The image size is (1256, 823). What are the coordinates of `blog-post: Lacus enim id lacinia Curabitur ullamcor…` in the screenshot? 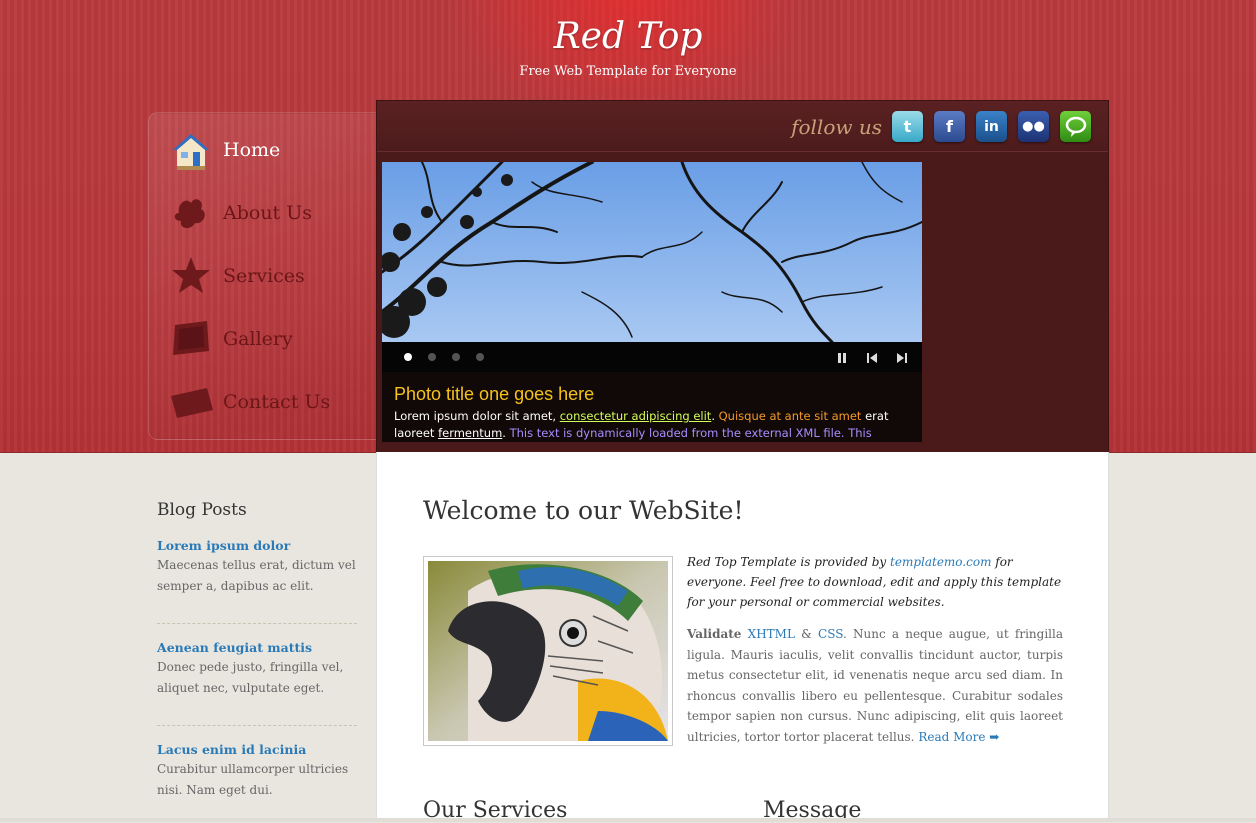 It's located at (257, 771).